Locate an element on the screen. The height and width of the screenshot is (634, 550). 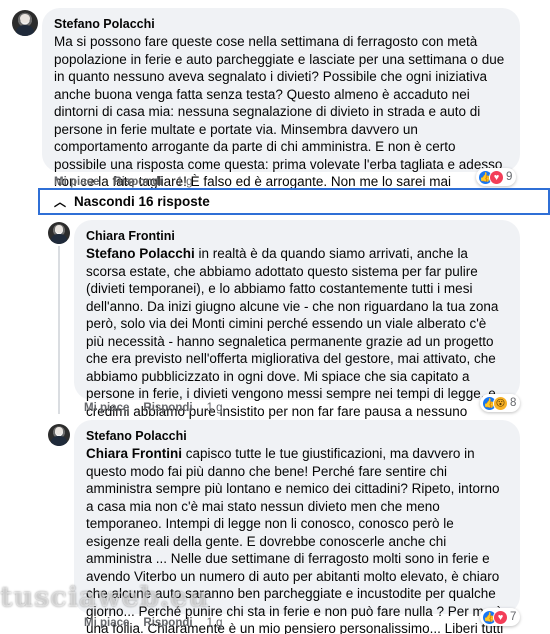
reactions-summary: 👍 ♥ 9 is located at coordinates (496, 177).